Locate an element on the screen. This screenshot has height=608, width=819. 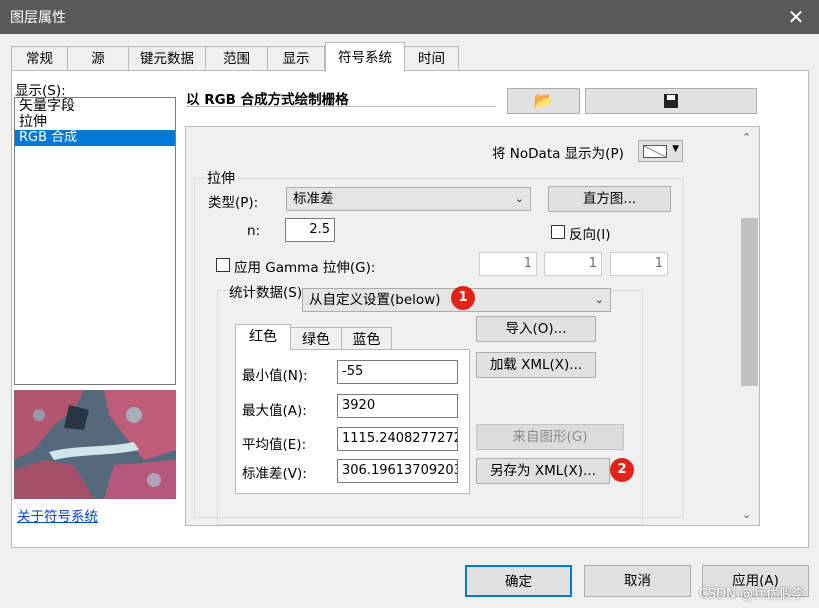
close-icon: ✕ is located at coordinates (796, 17).